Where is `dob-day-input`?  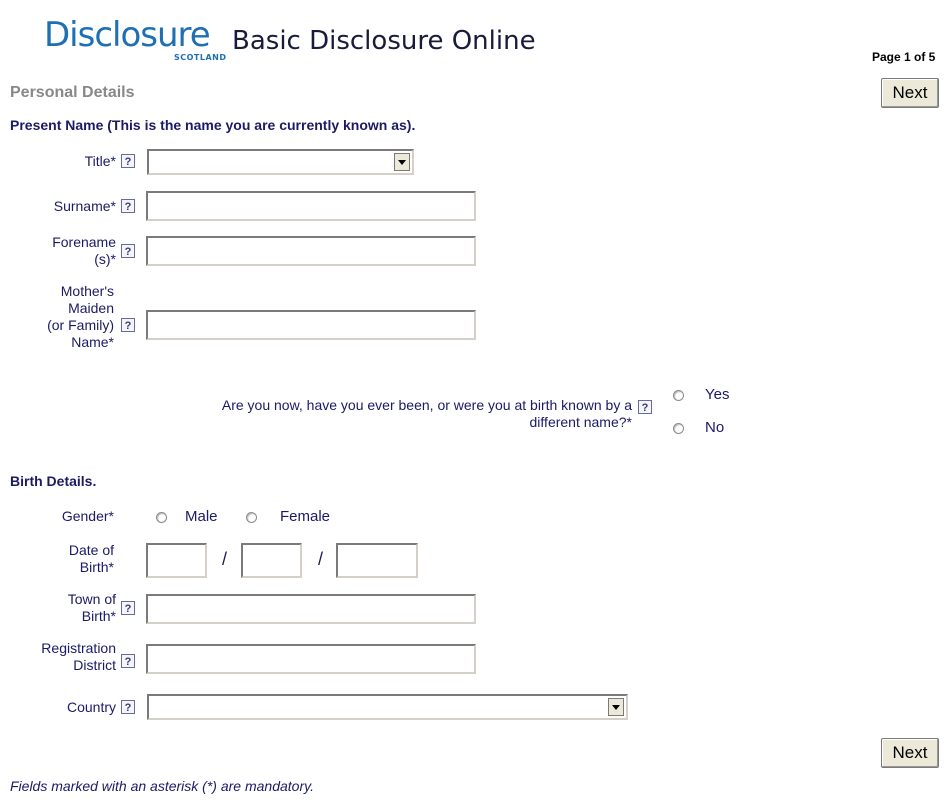 dob-day-input is located at coordinates (176, 560).